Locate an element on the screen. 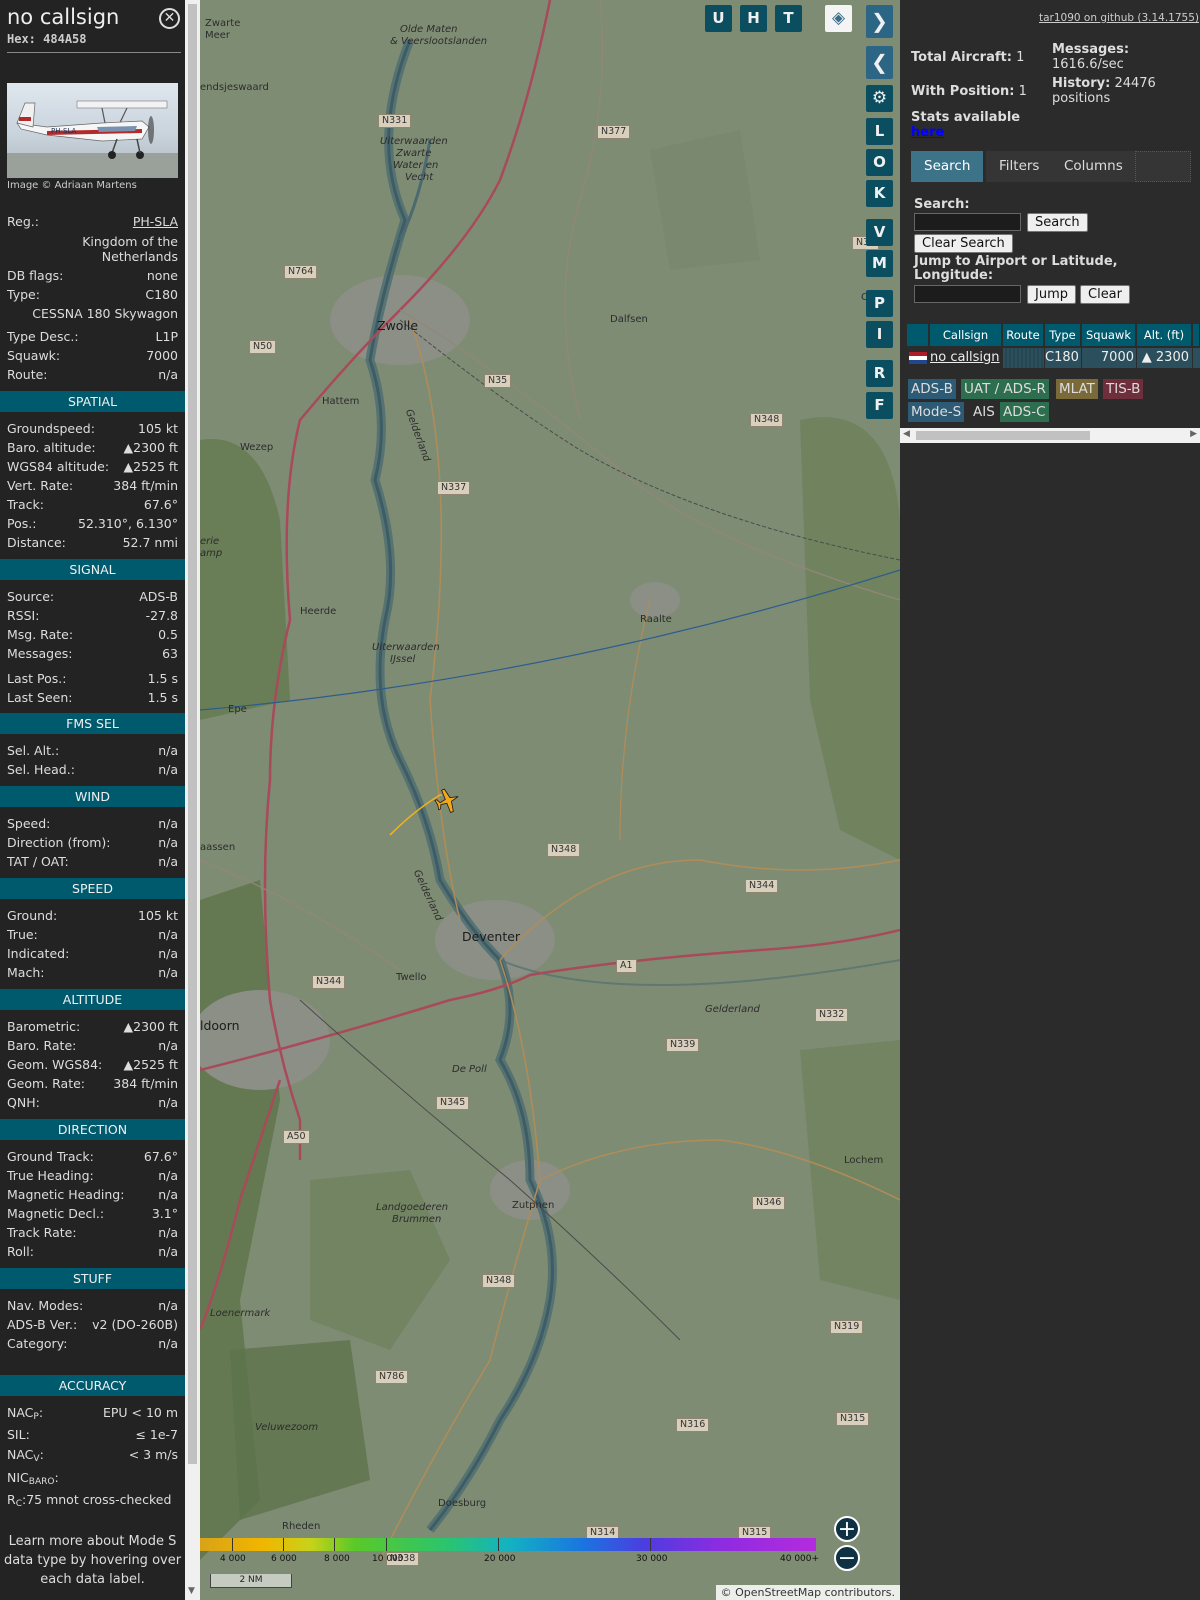 This screenshot has height=1600, width=1200. wgs84-label: WGS84 altitude: is located at coordinates (58, 466).